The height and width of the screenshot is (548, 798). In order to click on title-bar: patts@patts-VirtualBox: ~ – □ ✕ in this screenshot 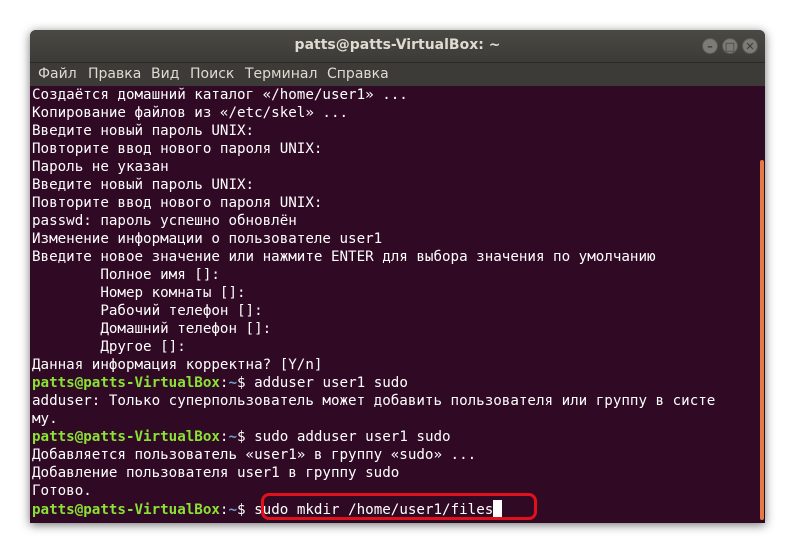, I will do `click(397, 46)`.